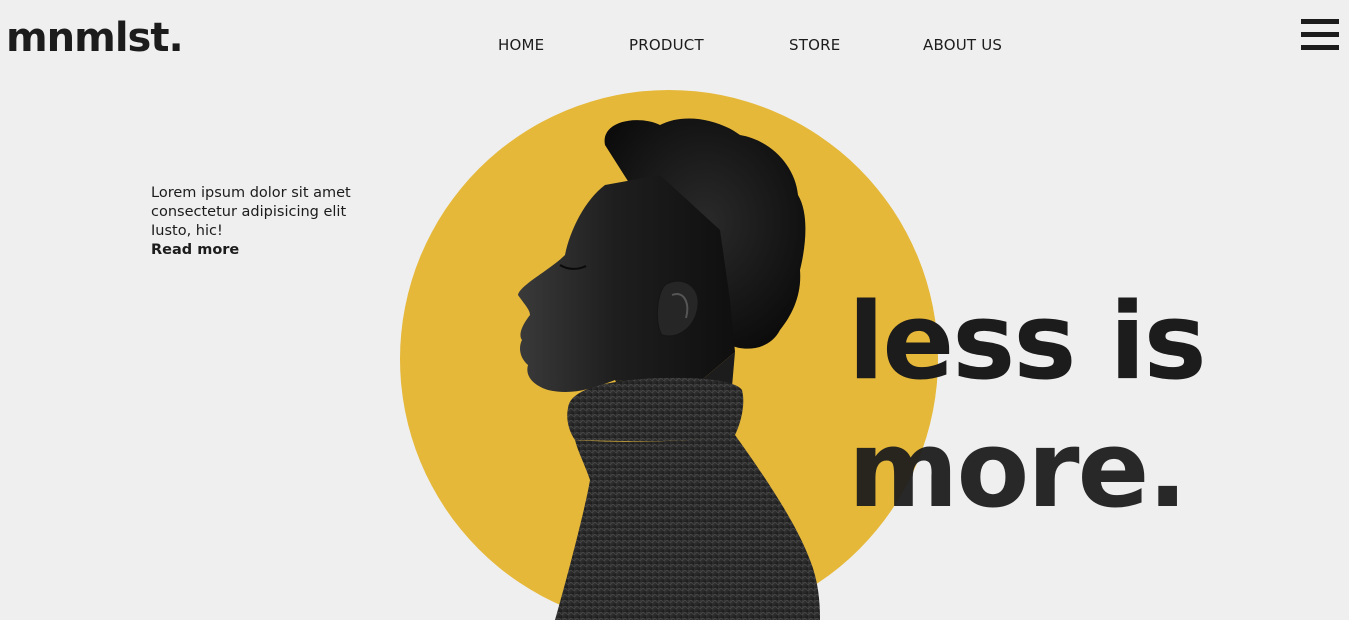 This screenshot has height=620, width=1349. I want to click on site-header: mnmlst. HOME PRODUCT STORE ABOUT US, so click(674, 45).